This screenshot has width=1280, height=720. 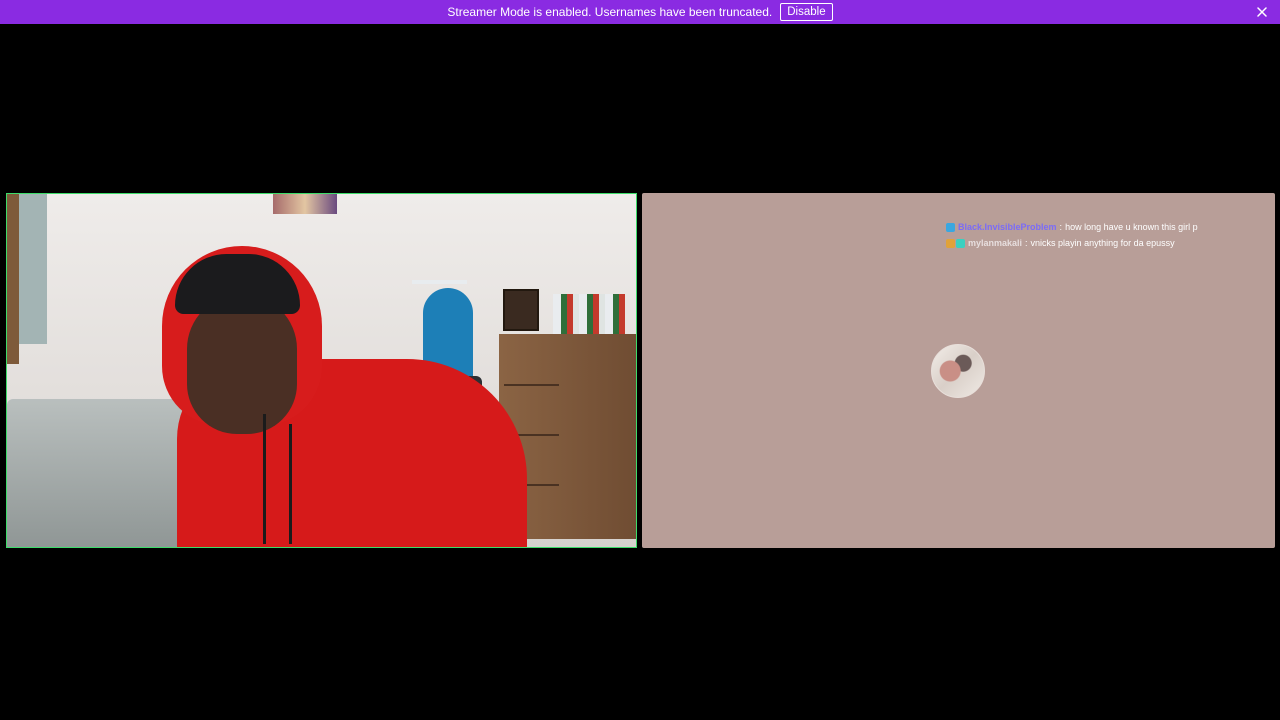 I want to click on participant-avatar, so click(x=958, y=371).